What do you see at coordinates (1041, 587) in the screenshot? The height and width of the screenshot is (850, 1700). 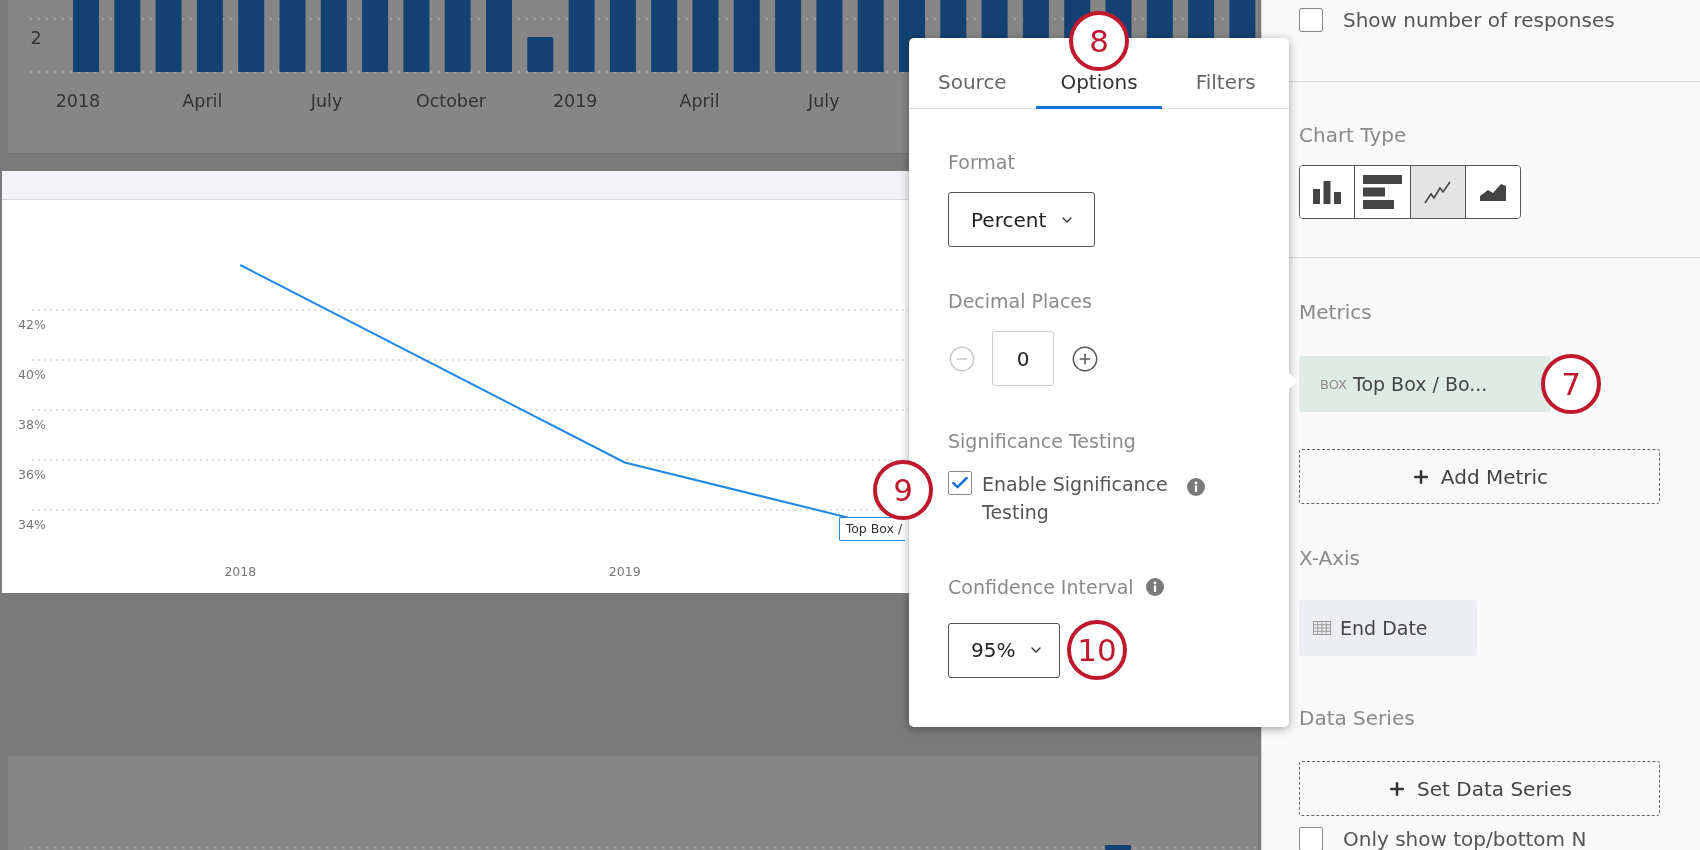 I see `field-label: Confidence Interval` at bounding box center [1041, 587].